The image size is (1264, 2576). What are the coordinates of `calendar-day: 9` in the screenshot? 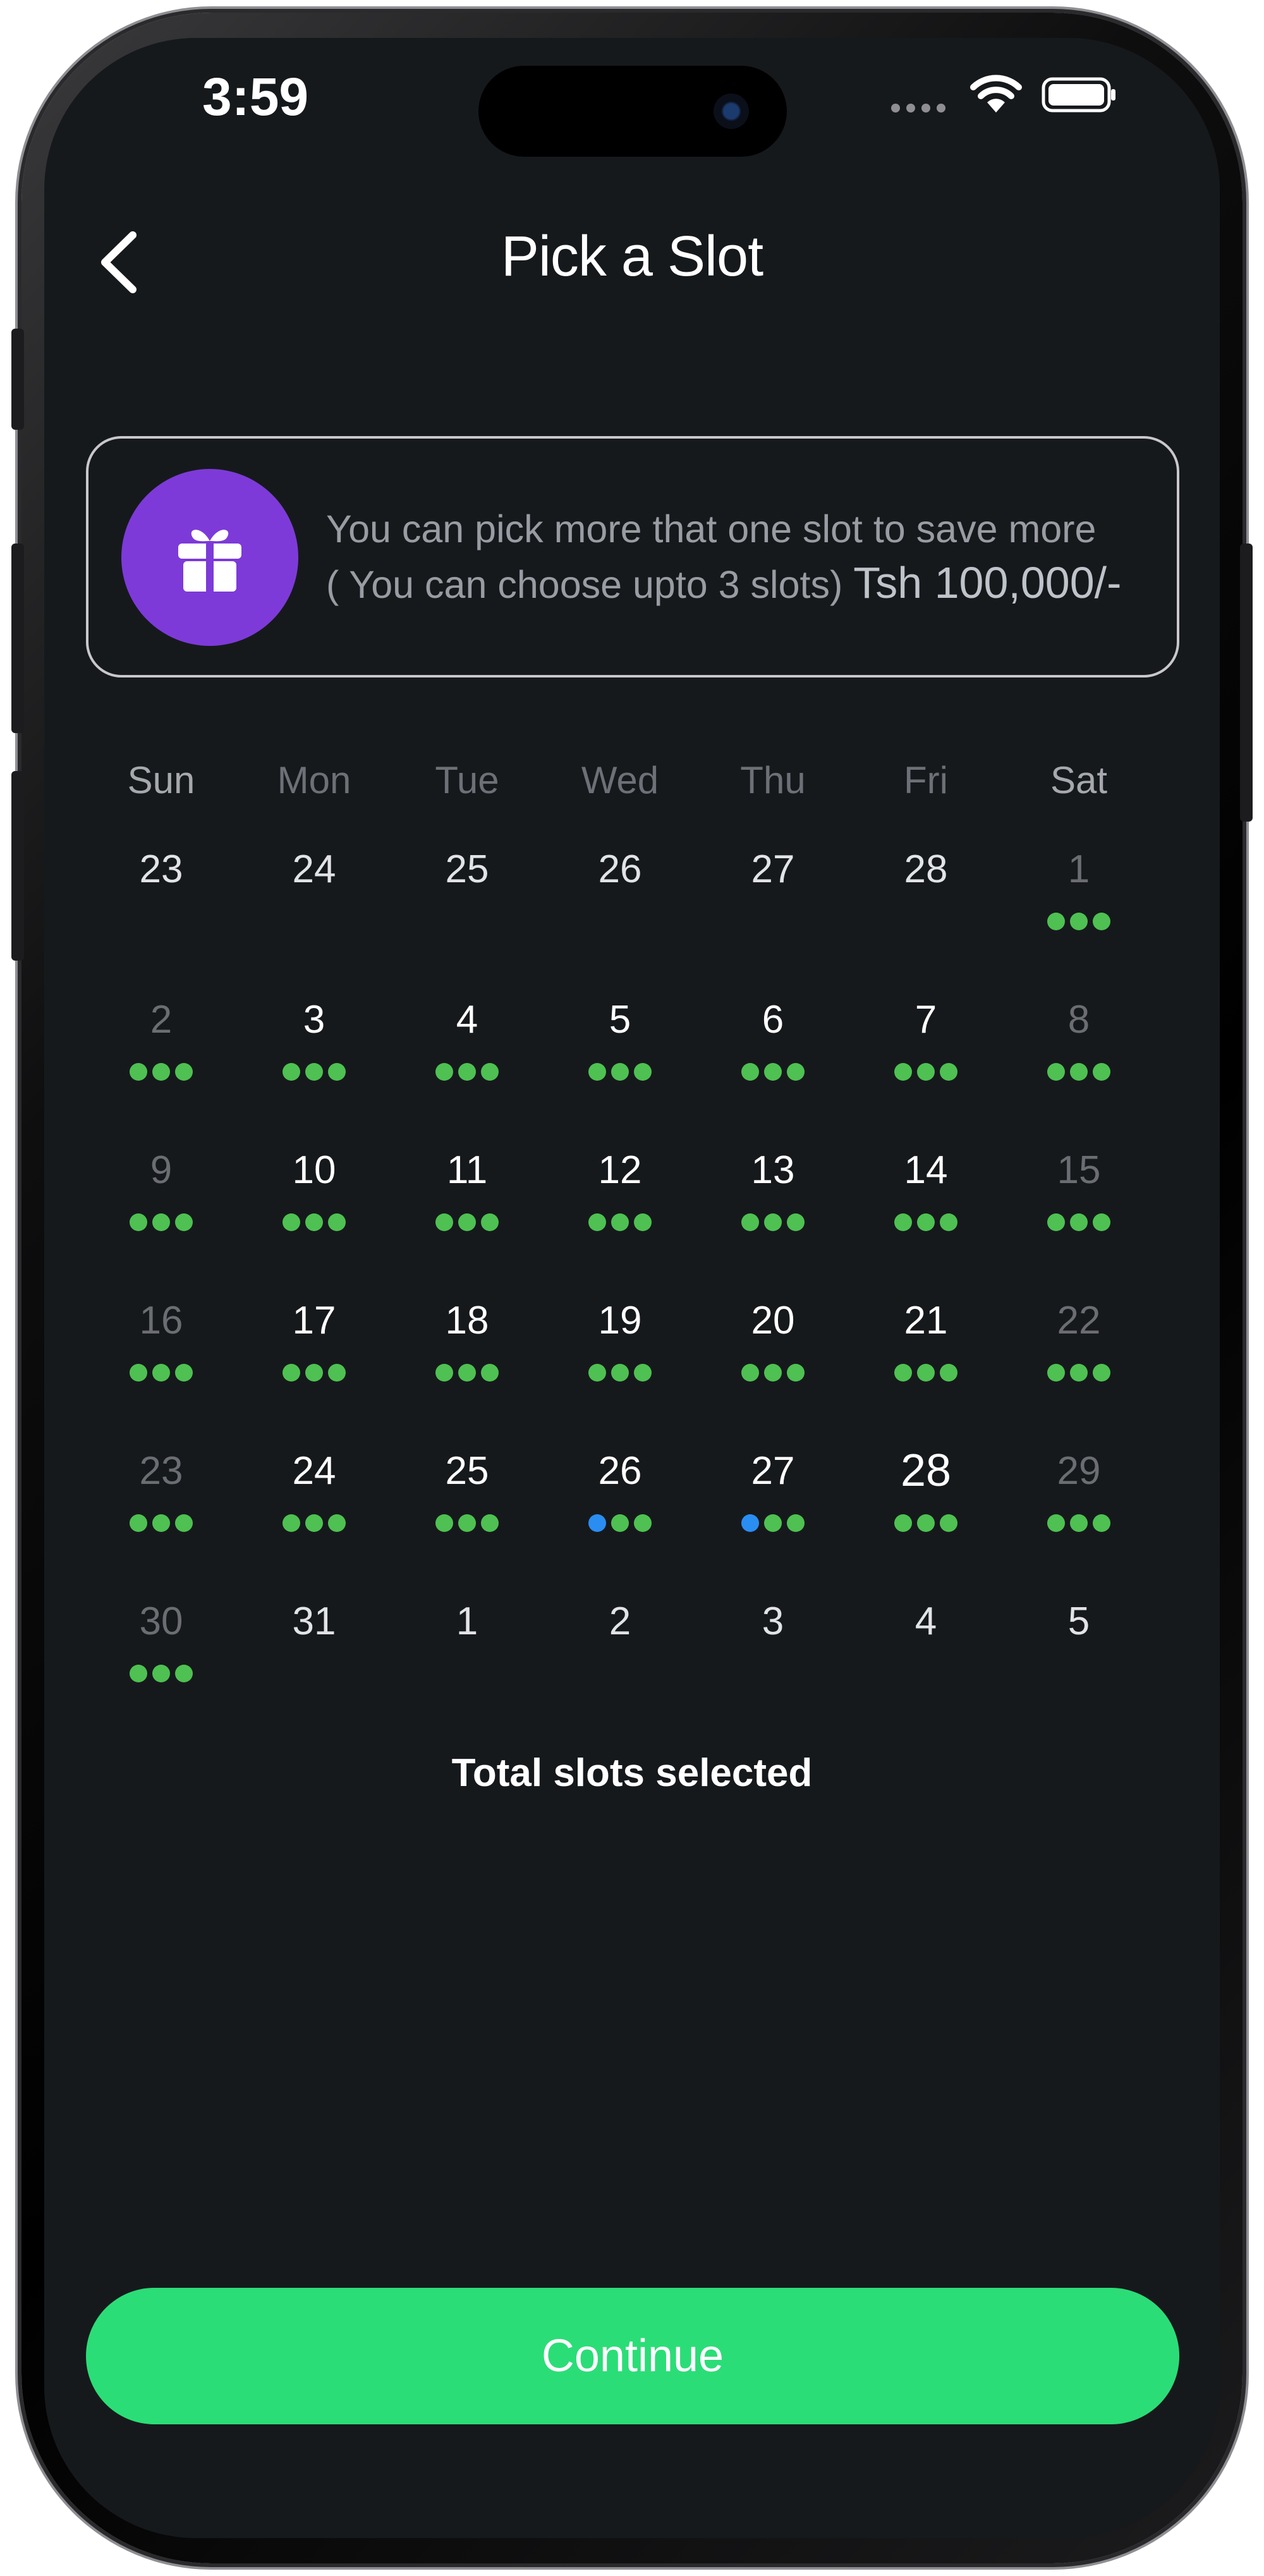 It's located at (161, 1211).